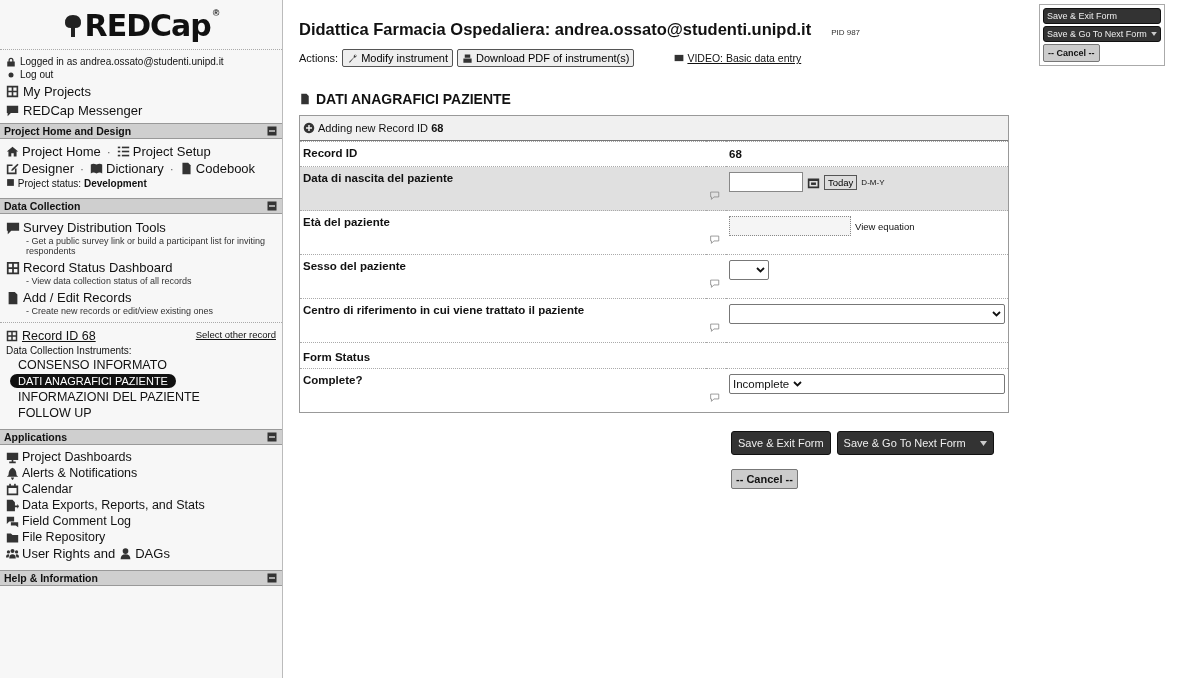  What do you see at coordinates (319, 58) in the screenshot?
I see `actions-label: Actions:` at bounding box center [319, 58].